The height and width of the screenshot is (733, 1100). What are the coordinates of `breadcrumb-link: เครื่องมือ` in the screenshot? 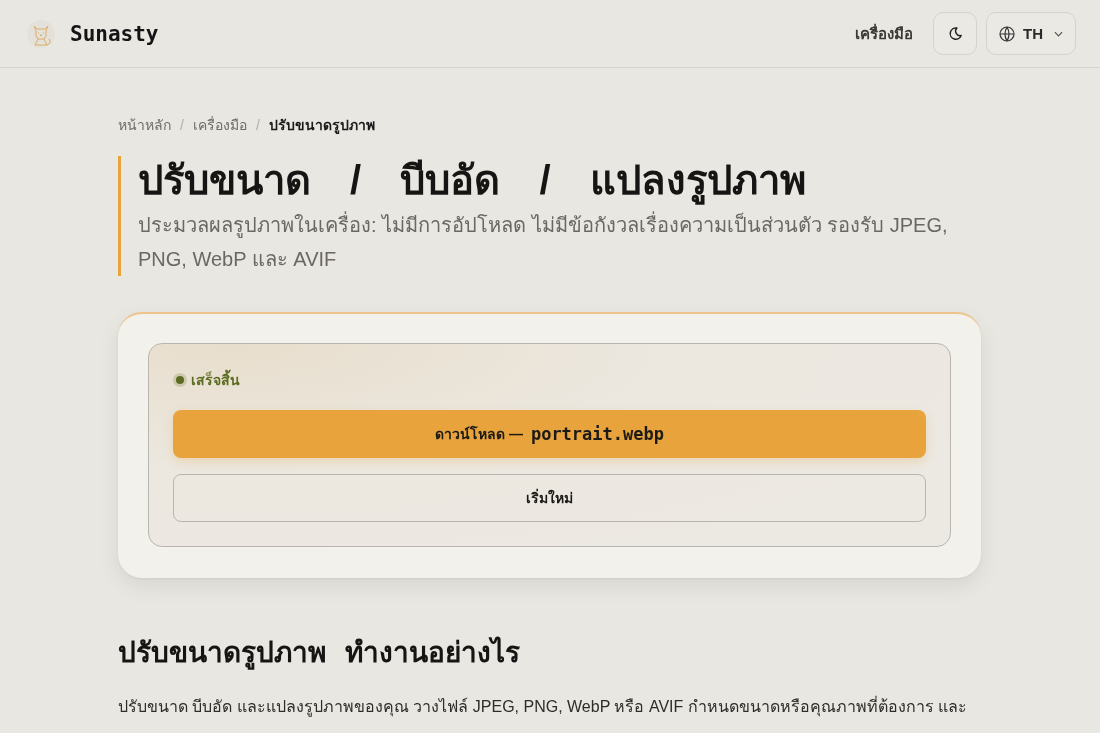 It's located at (219, 125).